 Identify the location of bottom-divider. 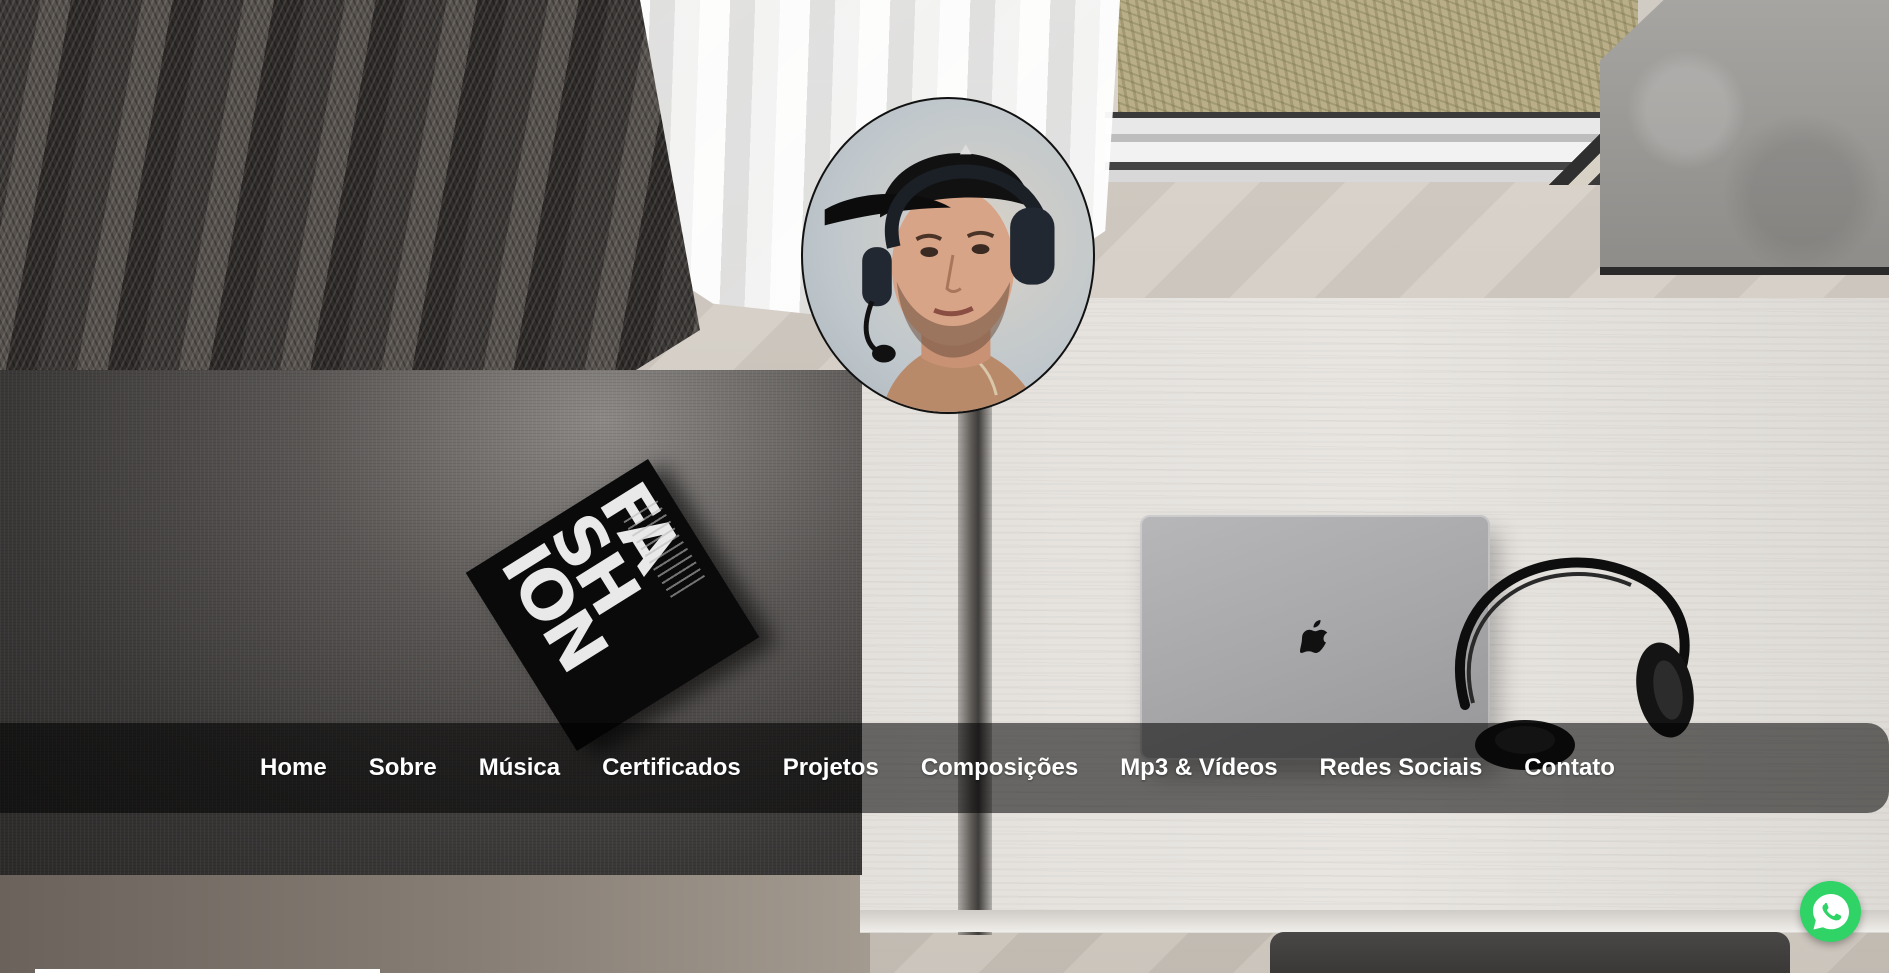
(207, 971).